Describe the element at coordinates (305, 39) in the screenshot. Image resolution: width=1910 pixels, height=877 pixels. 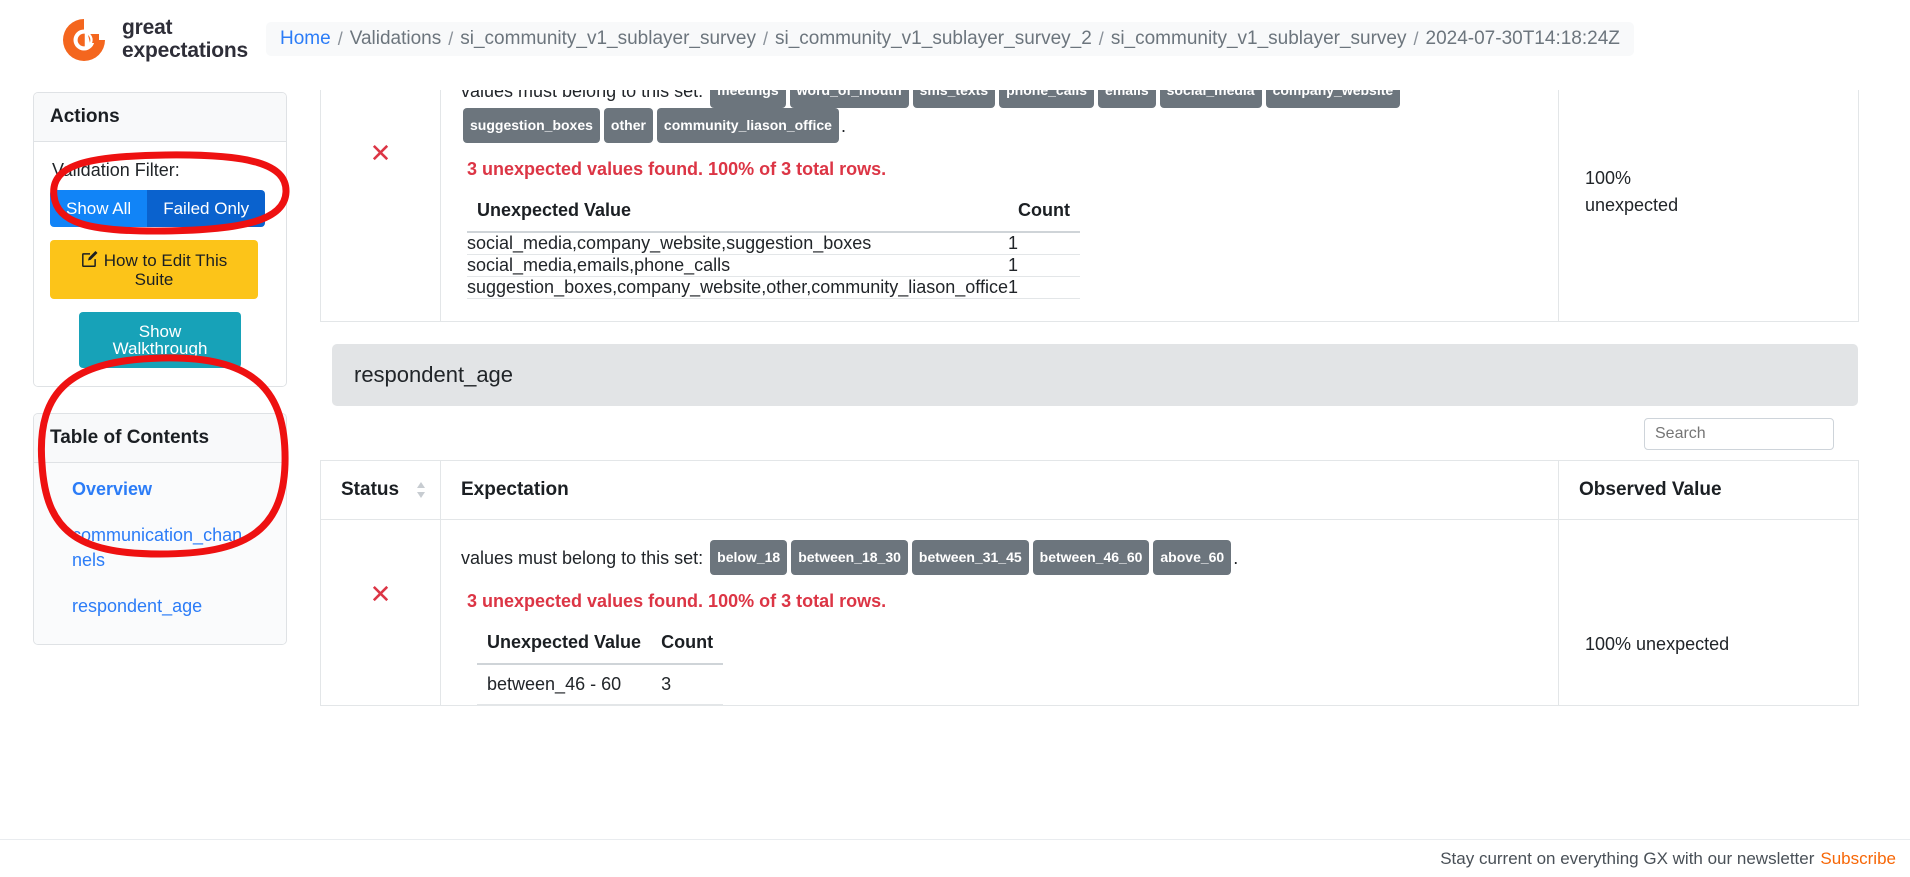
I see `breadcrumb-home-link: Home` at that location.